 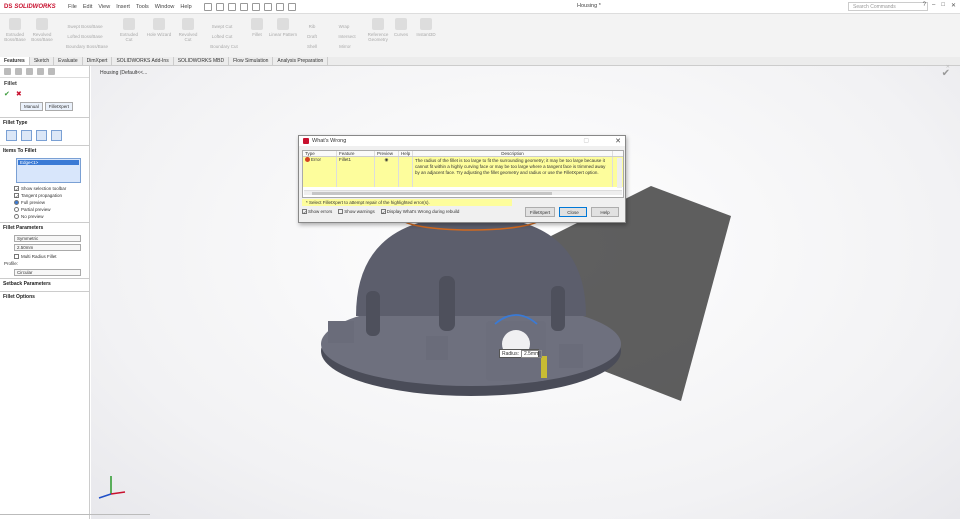 What do you see at coordinates (540, 212) in the screenshot?
I see `filletxpert-button: FilletXpert` at bounding box center [540, 212].